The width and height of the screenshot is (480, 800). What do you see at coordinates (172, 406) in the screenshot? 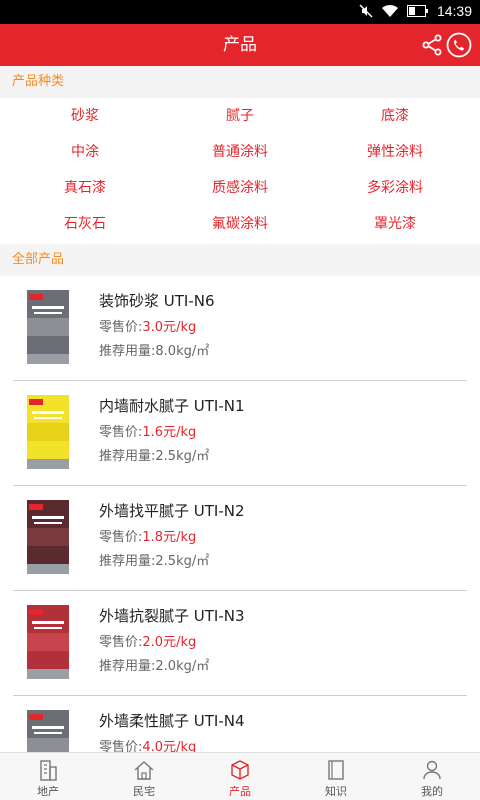
I see `product-name: 内墙耐水腻子 UTI-N1` at bounding box center [172, 406].